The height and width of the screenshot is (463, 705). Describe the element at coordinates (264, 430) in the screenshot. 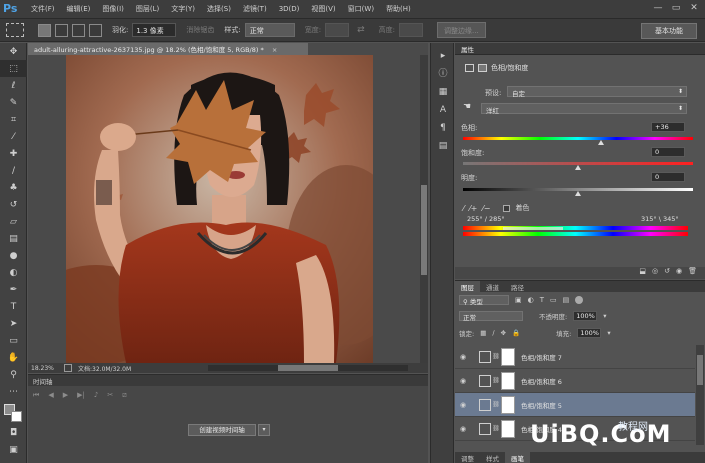

I see `timeline-type-dropdown: ▾` at that location.